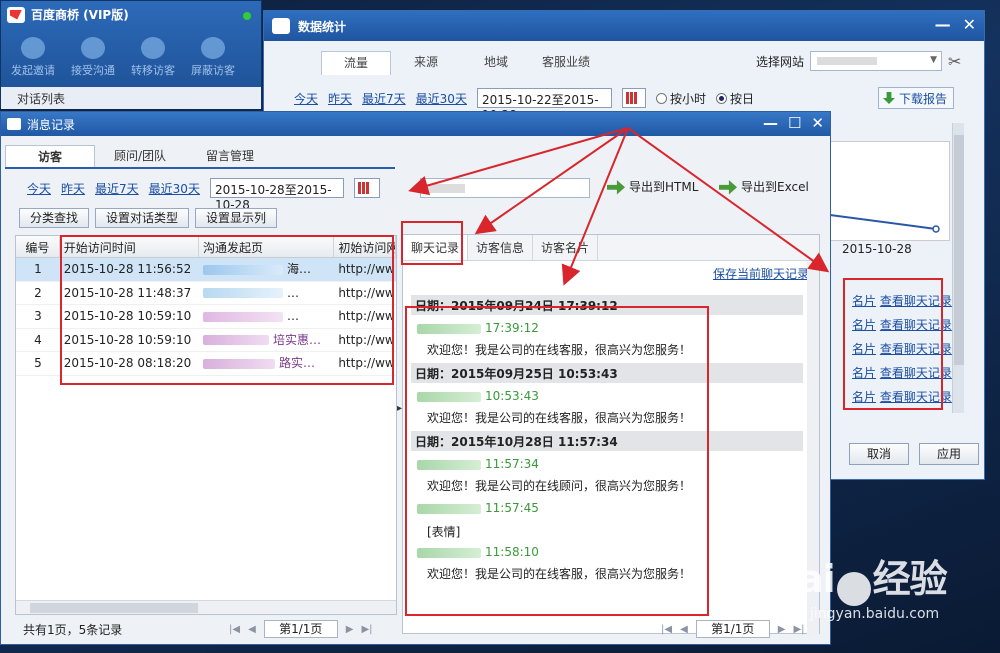 The height and width of the screenshot is (653, 1000). Describe the element at coordinates (764, 186) in the screenshot. I see `export-excel-button: 导出到Excel` at that location.